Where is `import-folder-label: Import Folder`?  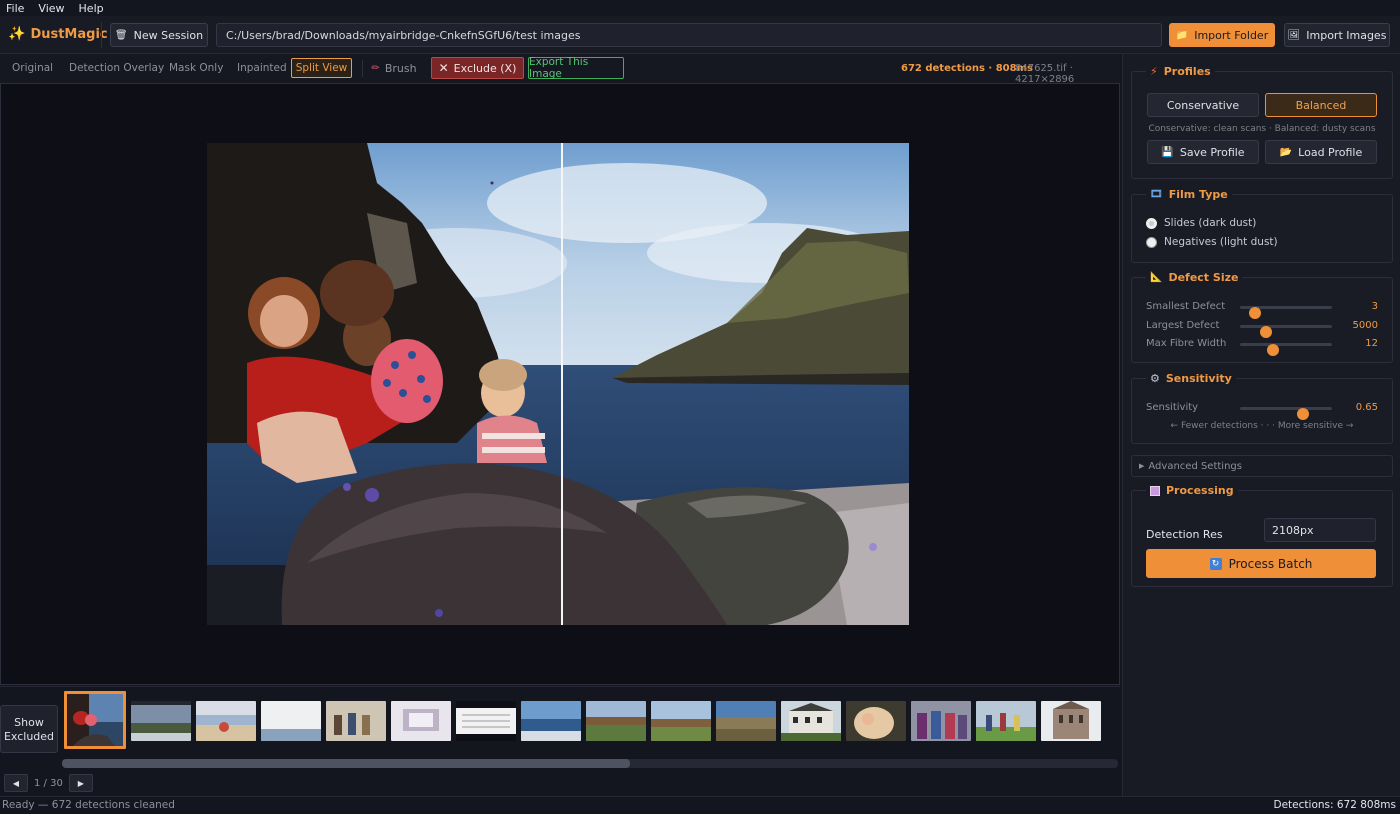 import-folder-label: Import Folder is located at coordinates (1231, 35).